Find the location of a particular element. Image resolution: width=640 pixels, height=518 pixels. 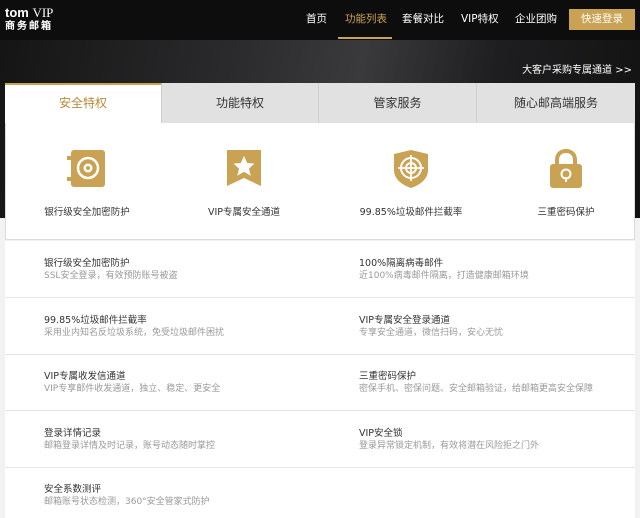

list-row: 安全系数测评 邮箱账号状态检测，360°安全管家式防护 is located at coordinates (320, 492).